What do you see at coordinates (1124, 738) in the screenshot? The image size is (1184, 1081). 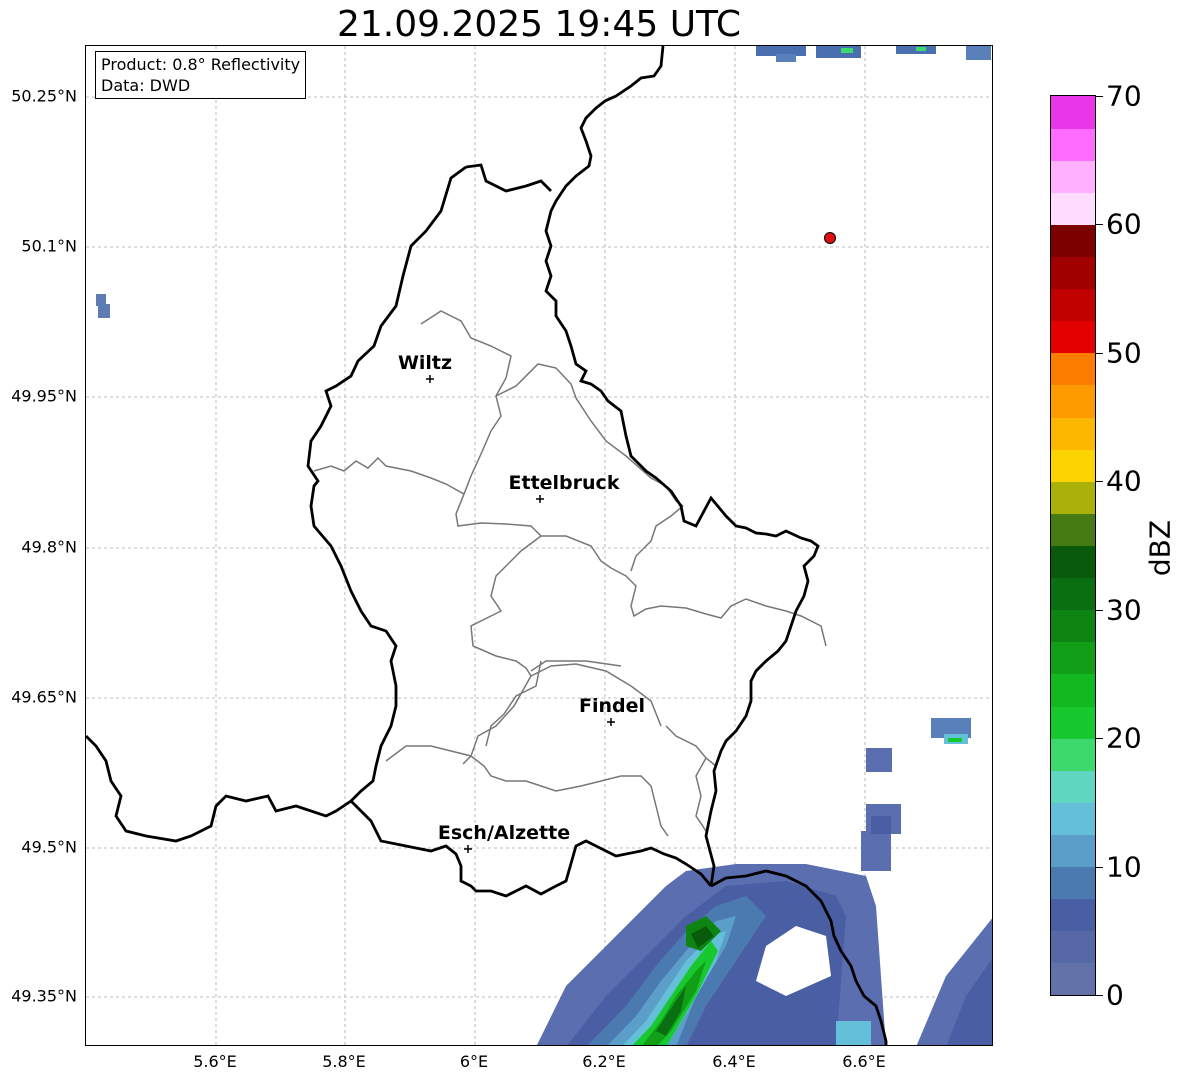 I see `colorbar-tick-label: 20` at bounding box center [1124, 738].